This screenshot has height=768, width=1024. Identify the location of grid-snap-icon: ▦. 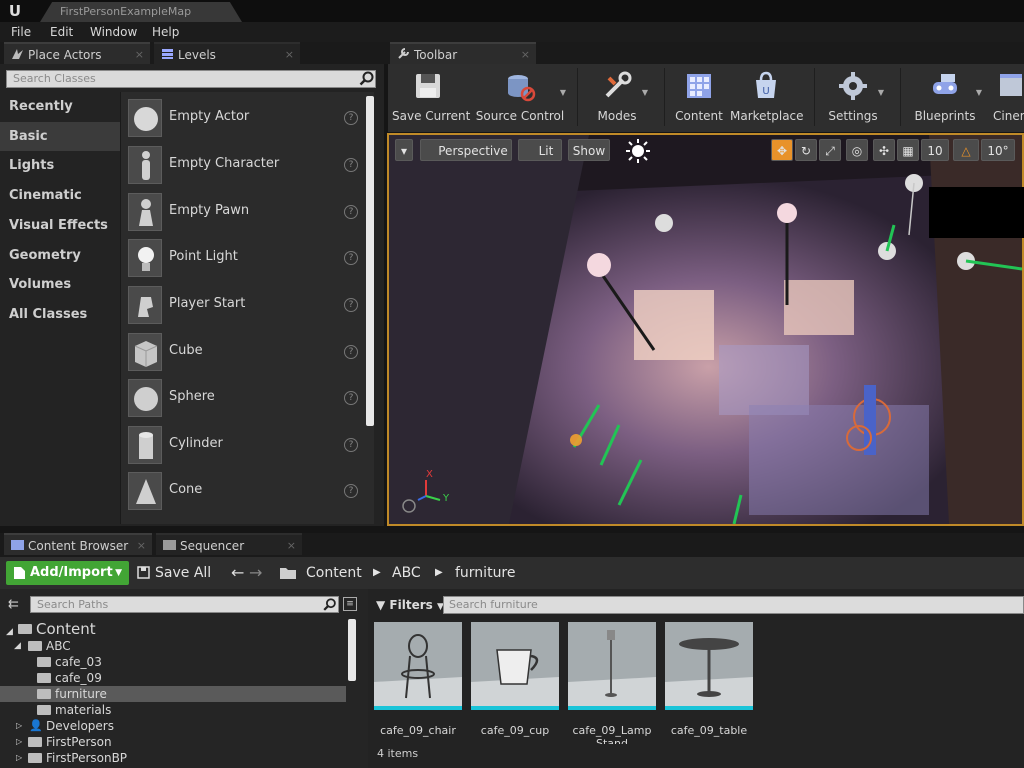
(908, 150).